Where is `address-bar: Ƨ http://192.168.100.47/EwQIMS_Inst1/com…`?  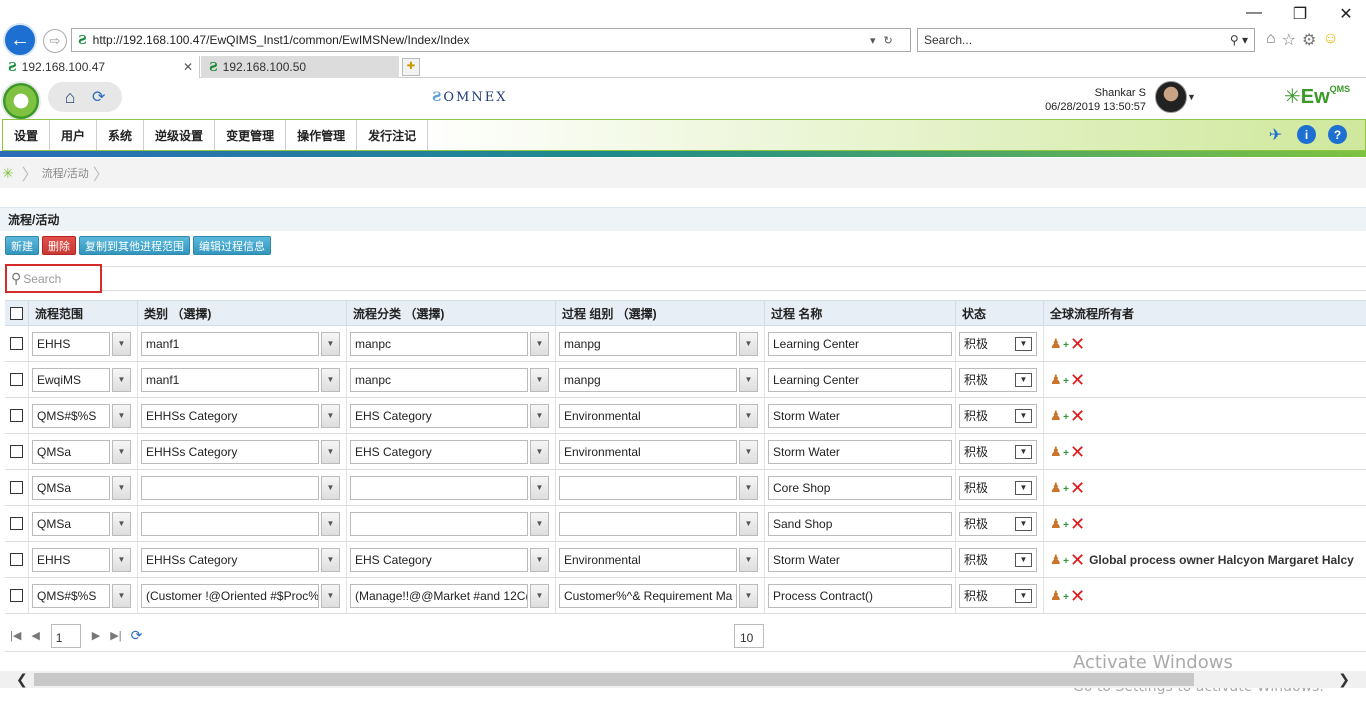
address-bar: Ƨ http://192.168.100.47/EwQIMS_Inst1/com… is located at coordinates (491, 40).